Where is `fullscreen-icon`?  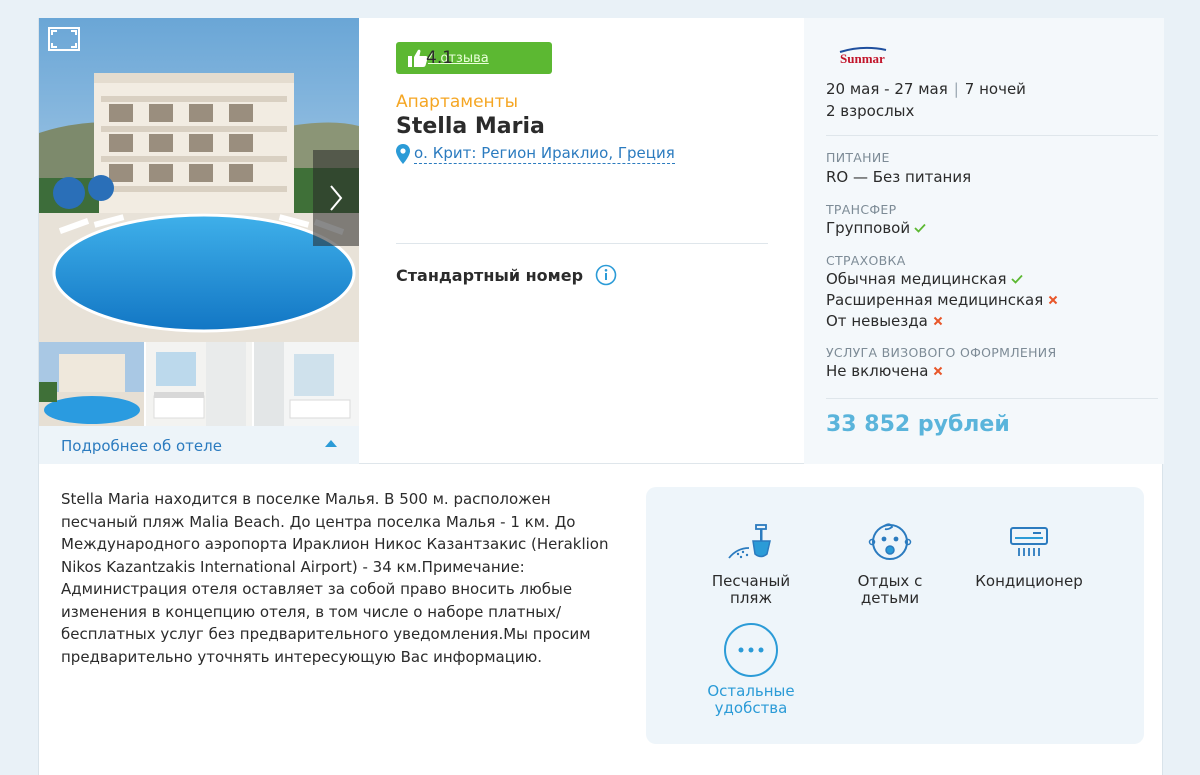 fullscreen-icon is located at coordinates (64, 39).